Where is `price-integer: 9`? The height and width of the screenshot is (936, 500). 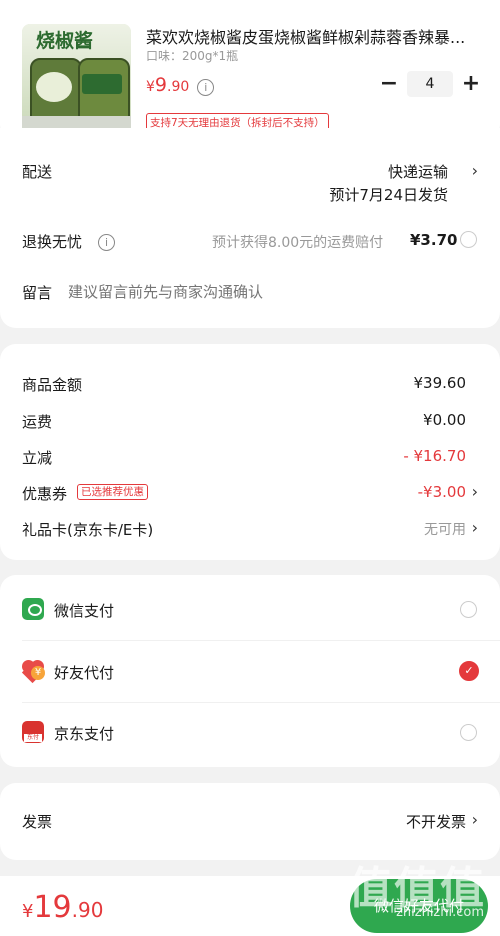
price-integer: 9 is located at coordinates (161, 85).